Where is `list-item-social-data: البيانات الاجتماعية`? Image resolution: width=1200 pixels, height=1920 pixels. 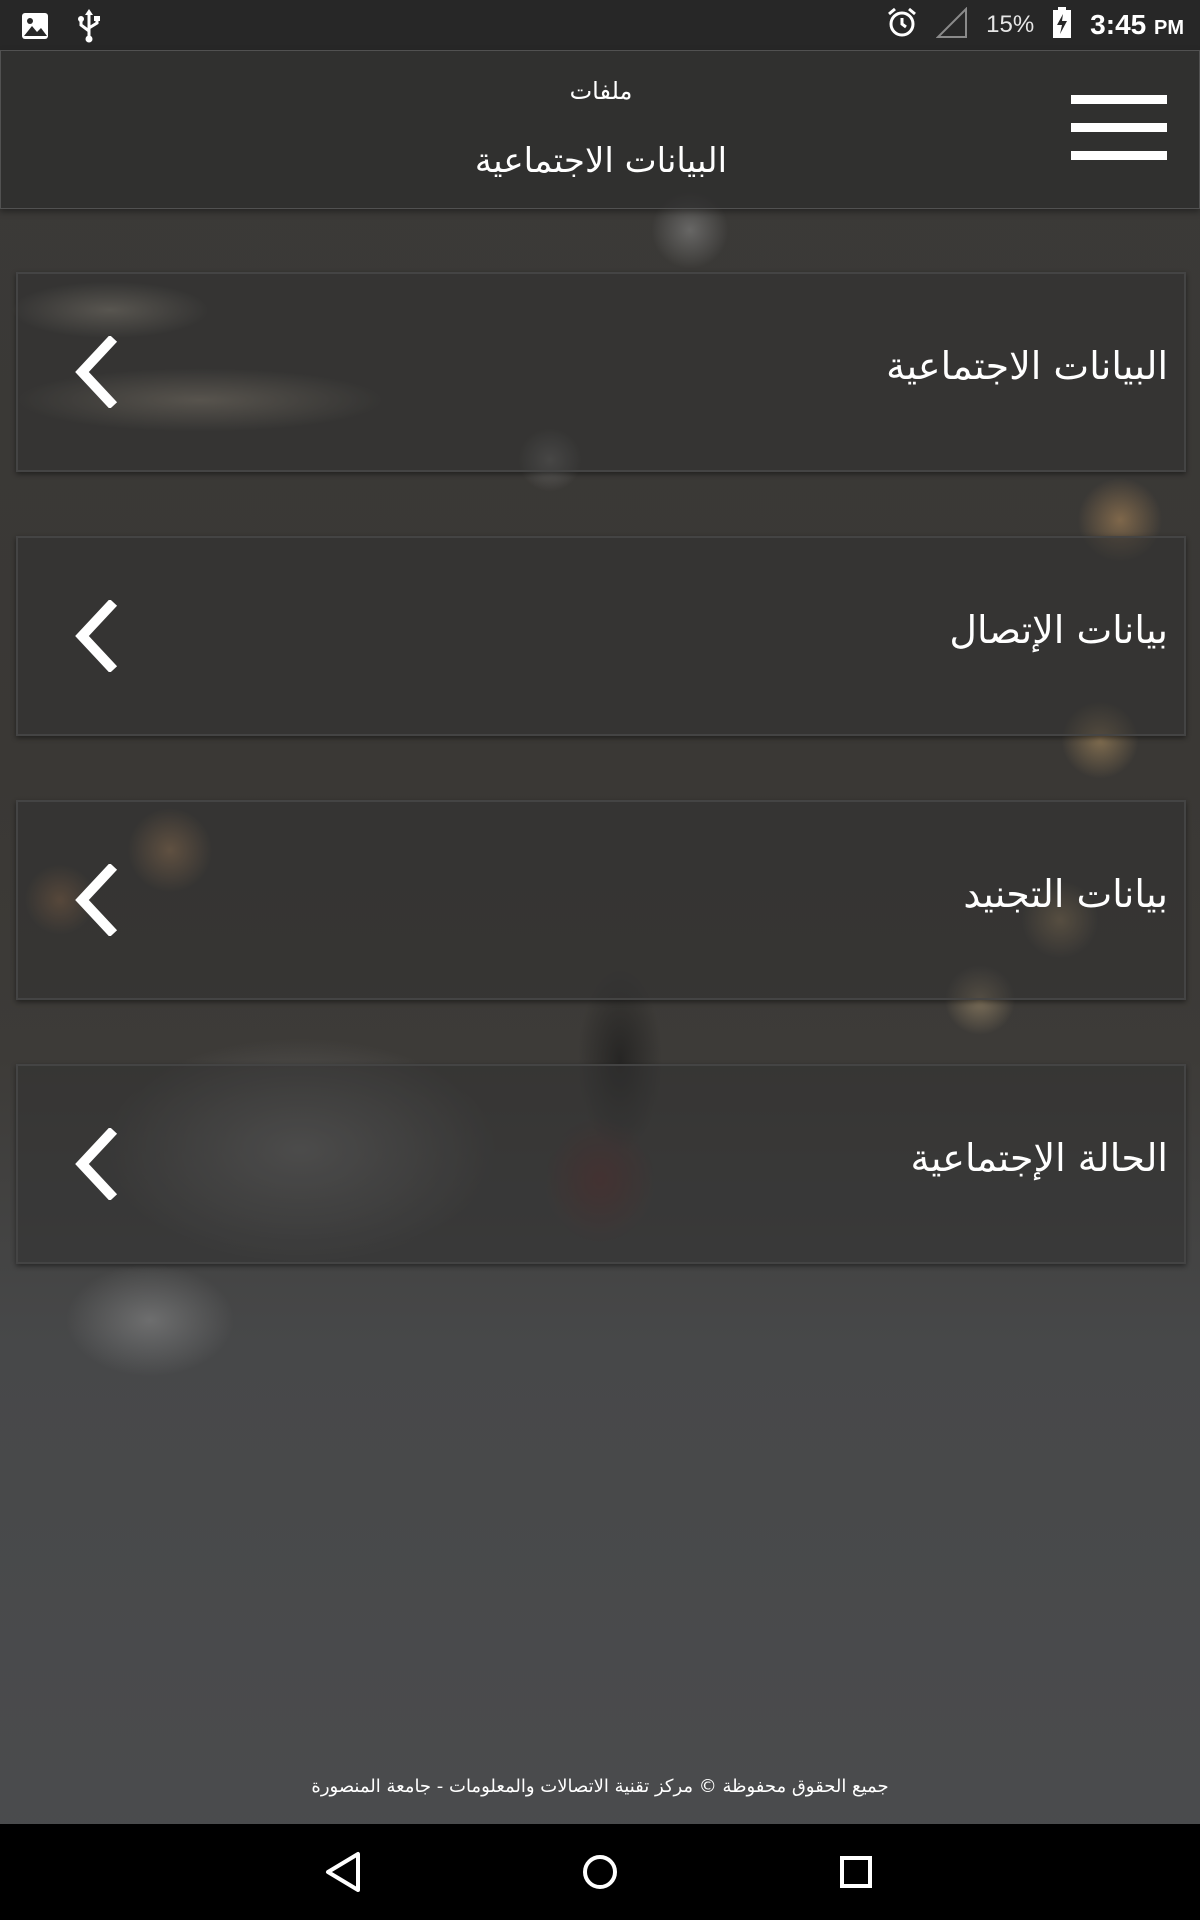
list-item-social-data: البيانات الاجتماعية is located at coordinates (601, 372).